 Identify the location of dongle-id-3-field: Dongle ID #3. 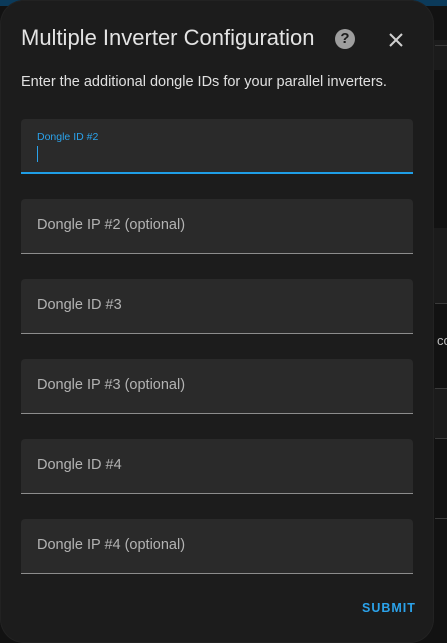
(217, 306).